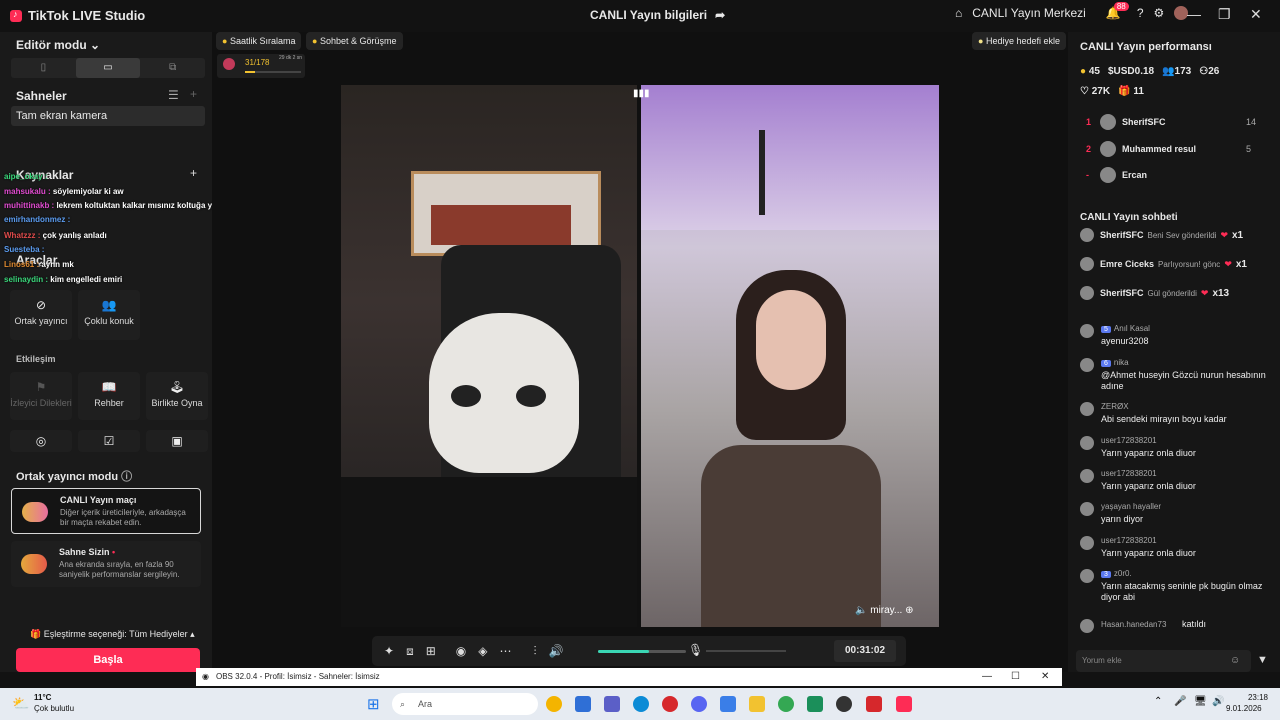  What do you see at coordinates (1029, 13) in the screenshot?
I see `live-center-button: CANLI Yayın Merkezi` at bounding box center [1029, 13].